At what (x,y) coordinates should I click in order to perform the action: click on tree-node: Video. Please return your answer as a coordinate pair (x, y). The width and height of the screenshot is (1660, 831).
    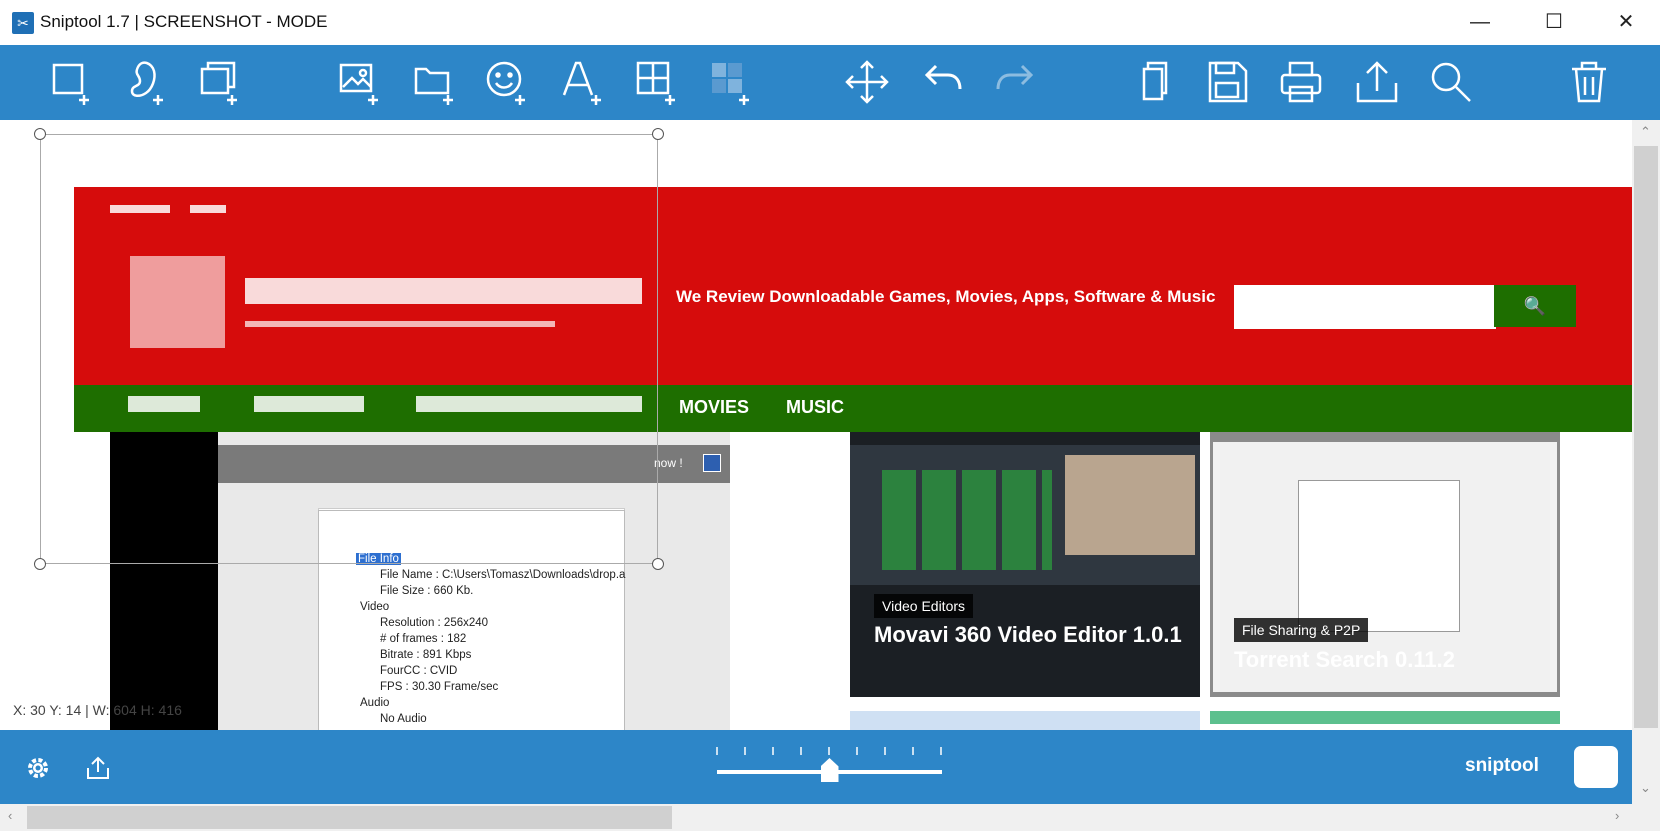
    Looking at the image, I should click on (375, 607).